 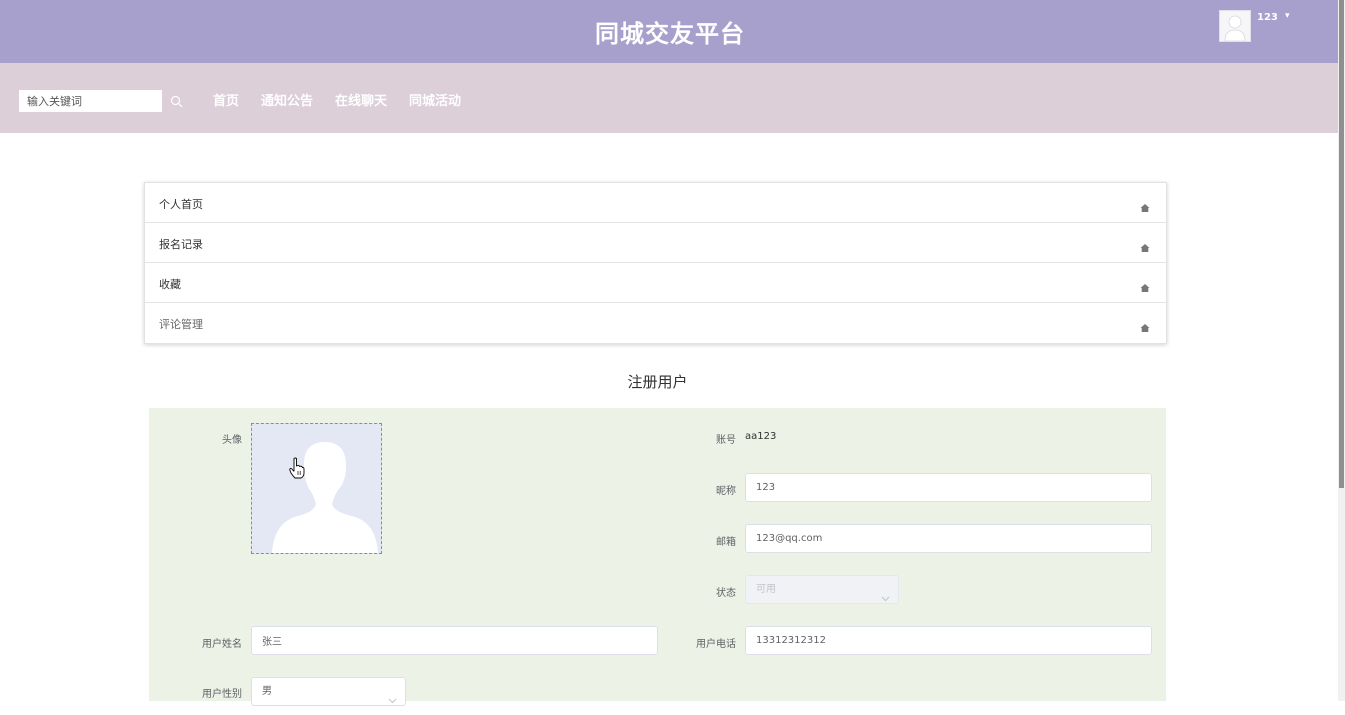 What do you see at coordinates (948, 640) in the screenshot?
I see `phone-field` at bounding box center [948, 640].